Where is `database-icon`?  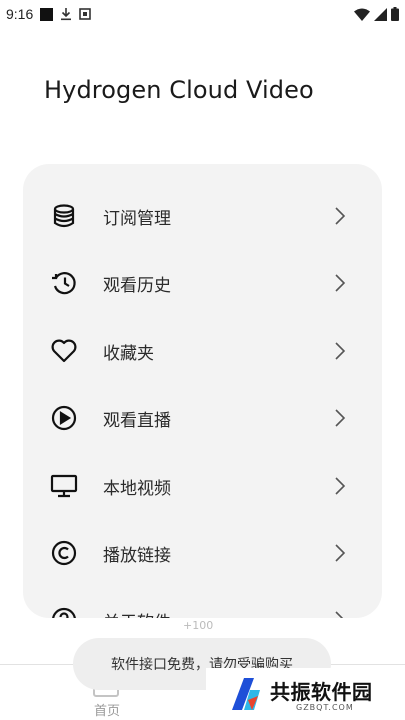
database-icon is located at coordinates (64, 216).